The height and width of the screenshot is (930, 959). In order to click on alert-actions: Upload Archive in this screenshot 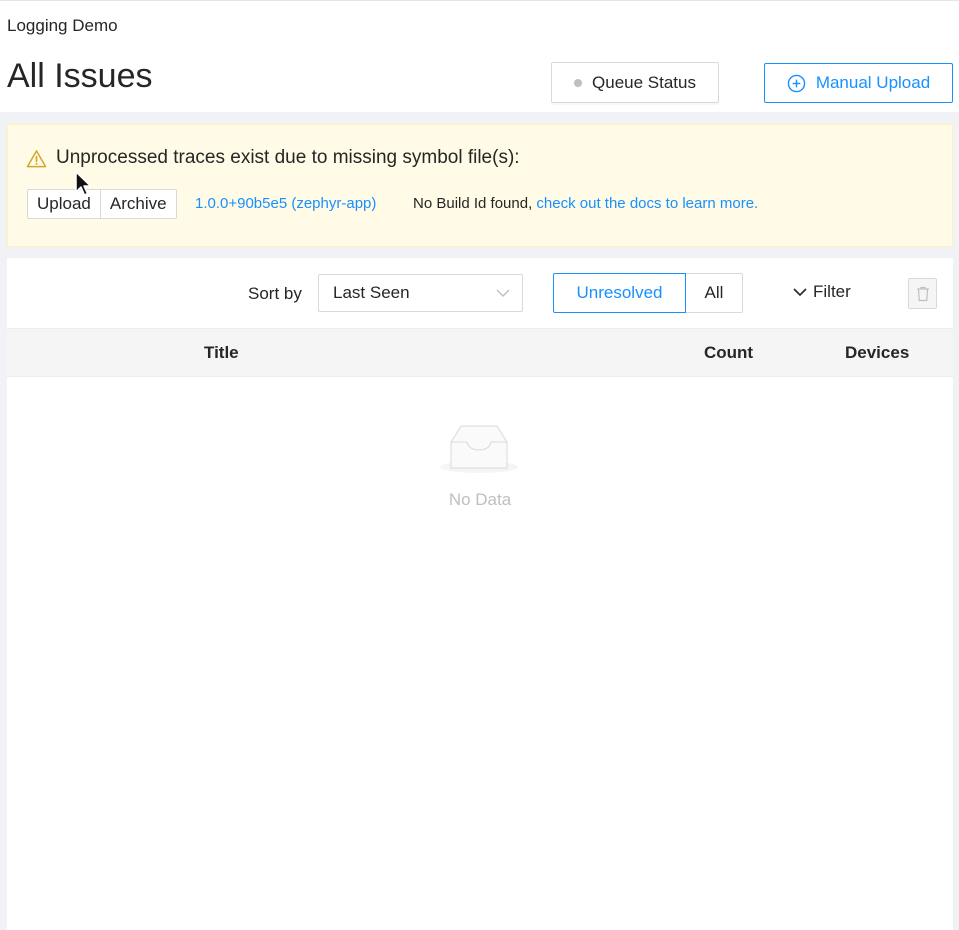, I will do `click(102, 204)`.